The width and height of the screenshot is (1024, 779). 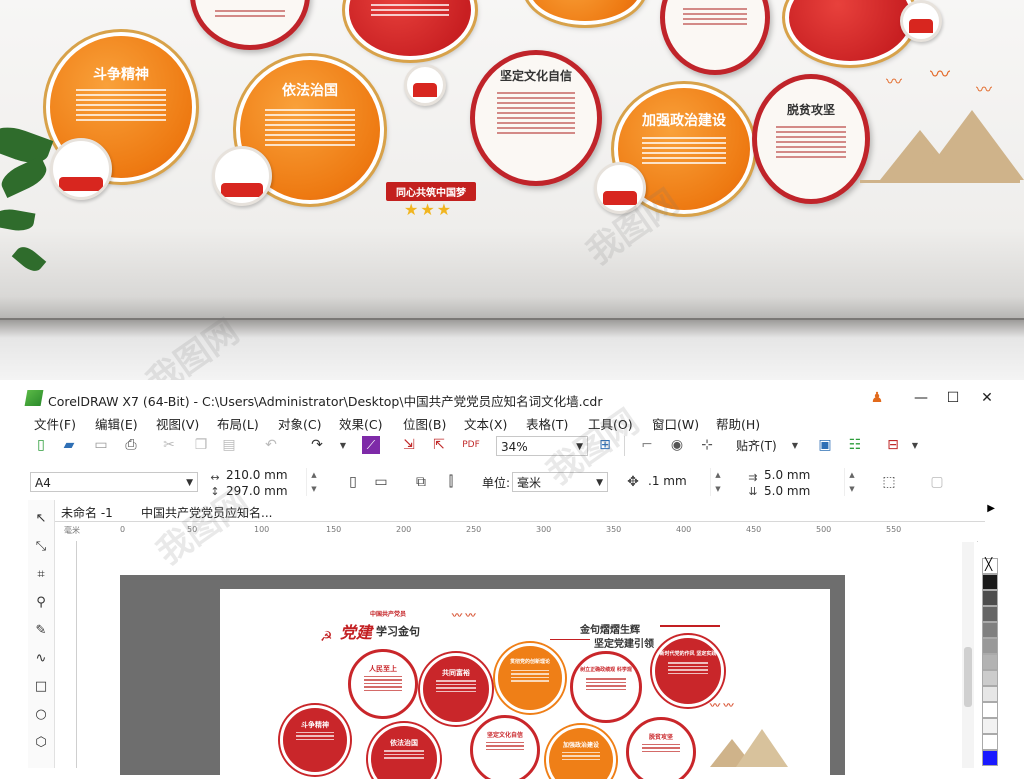 I want to click on menu-file: 文件(F), so click(x=55, y=423).